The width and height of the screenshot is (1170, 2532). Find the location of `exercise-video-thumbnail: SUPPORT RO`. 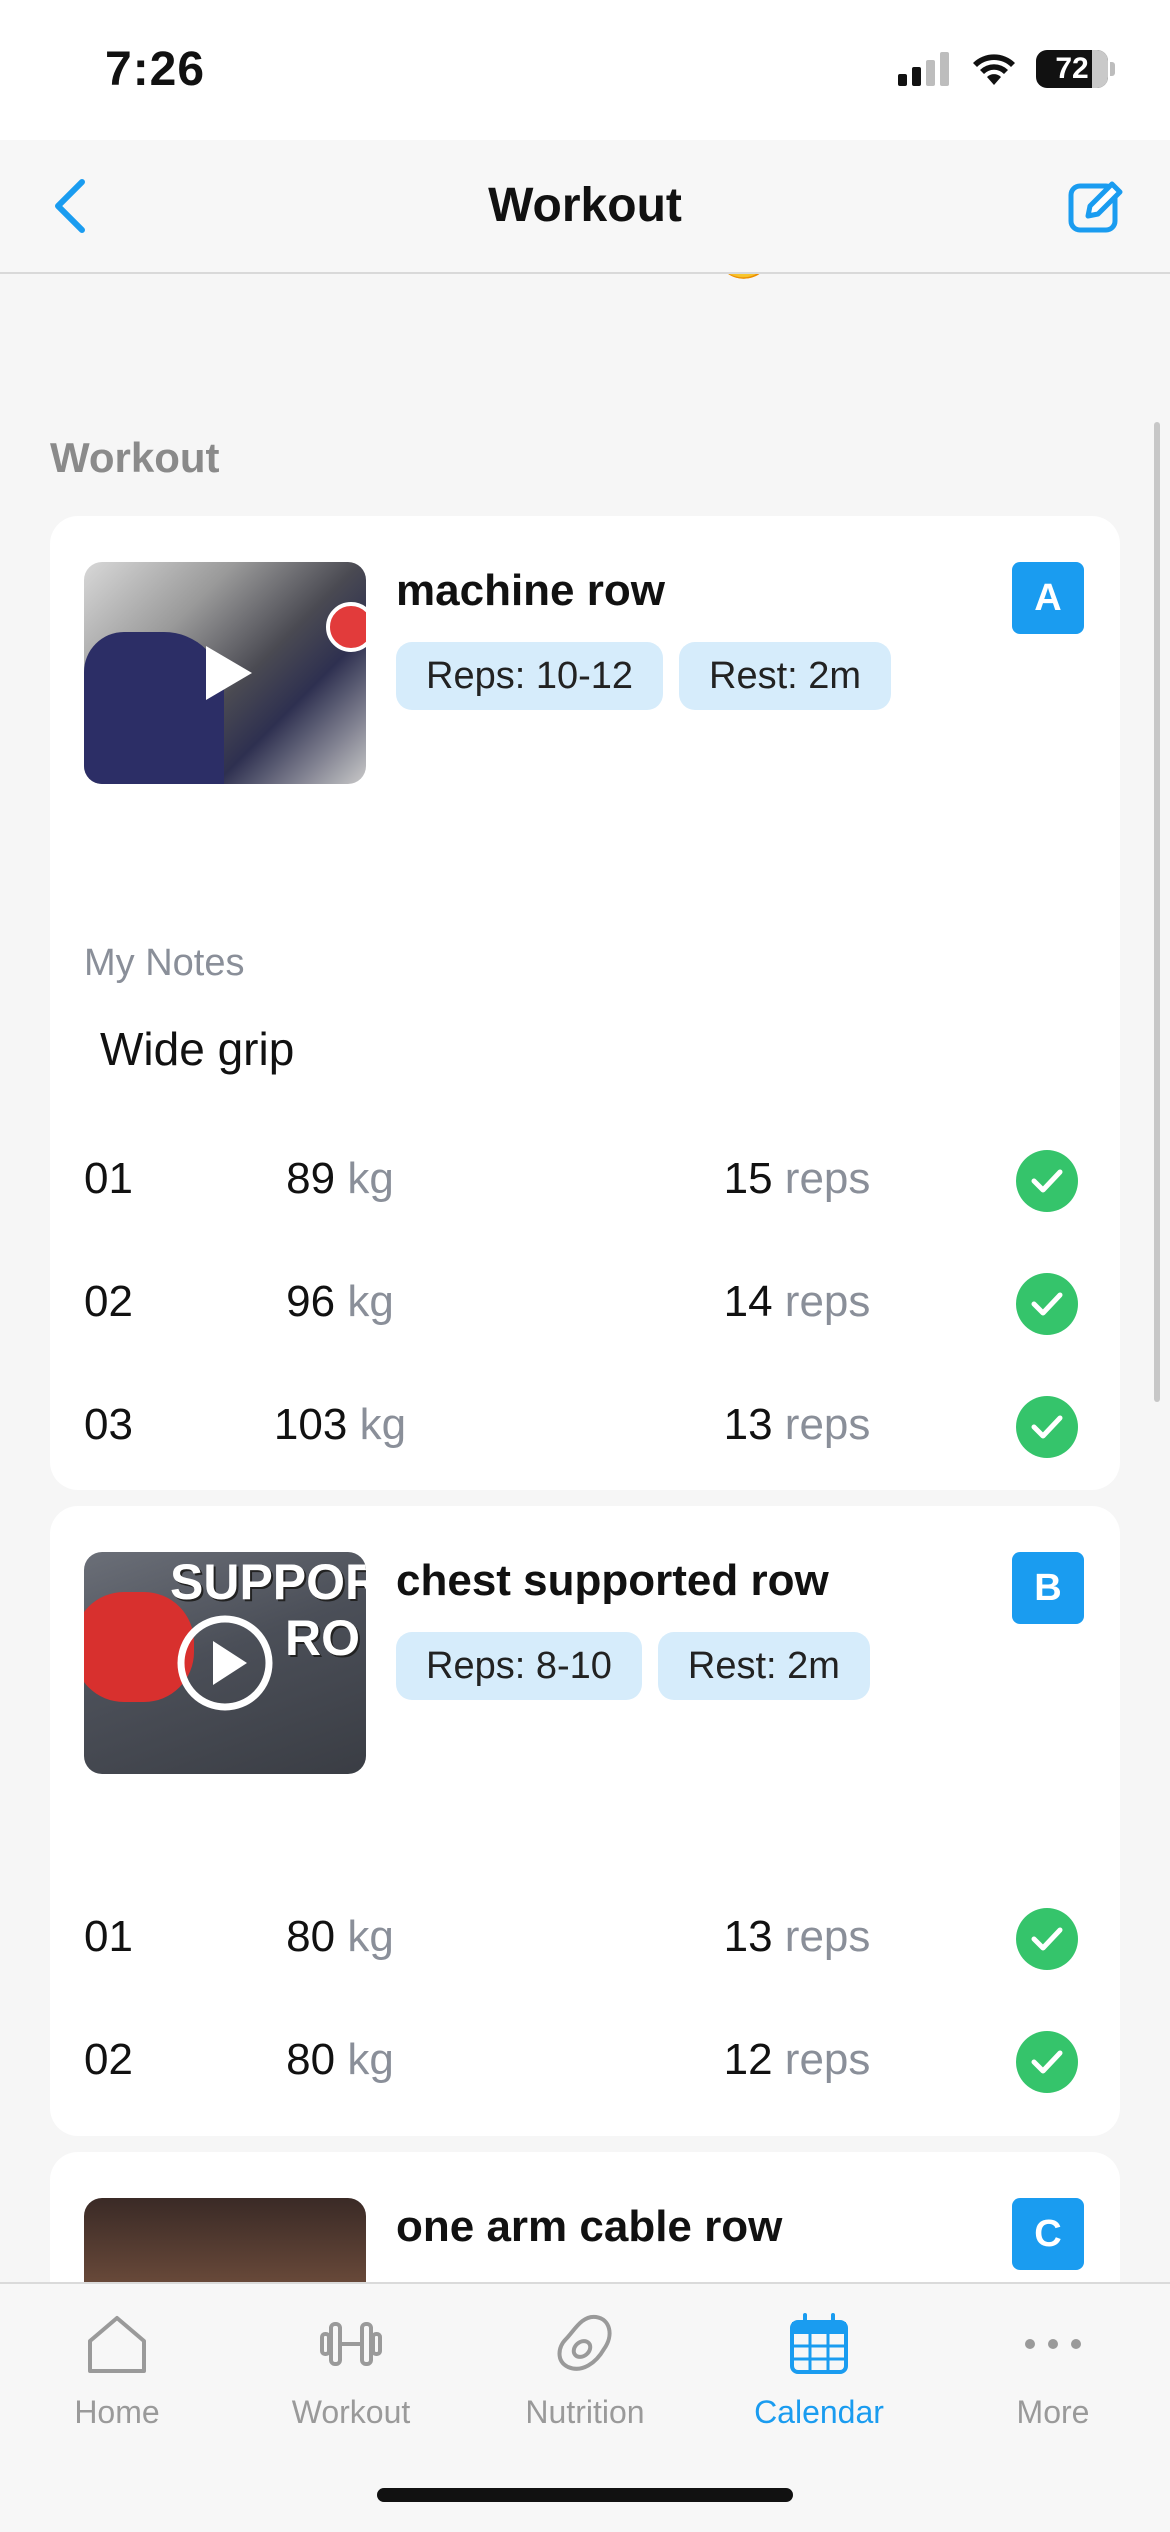

exercise-video-thumbnail: SUPPORT RO is located at coordinates (225, 1663).